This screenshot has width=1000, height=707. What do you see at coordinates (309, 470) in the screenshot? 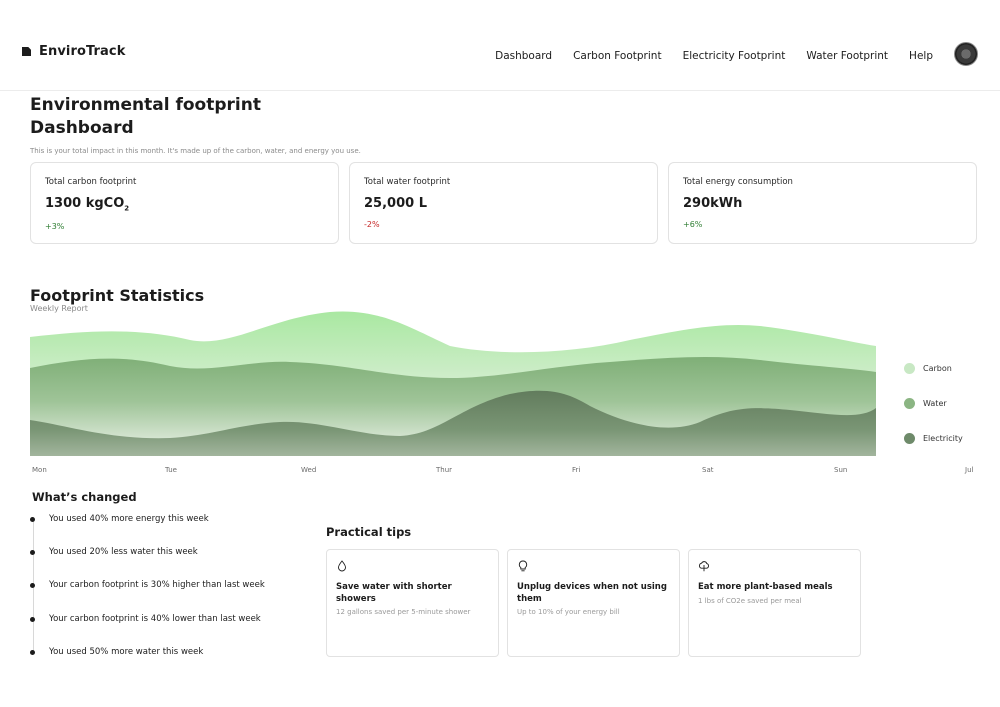
I see `x-axis-label: Wed` at bounding box center [309, 470].